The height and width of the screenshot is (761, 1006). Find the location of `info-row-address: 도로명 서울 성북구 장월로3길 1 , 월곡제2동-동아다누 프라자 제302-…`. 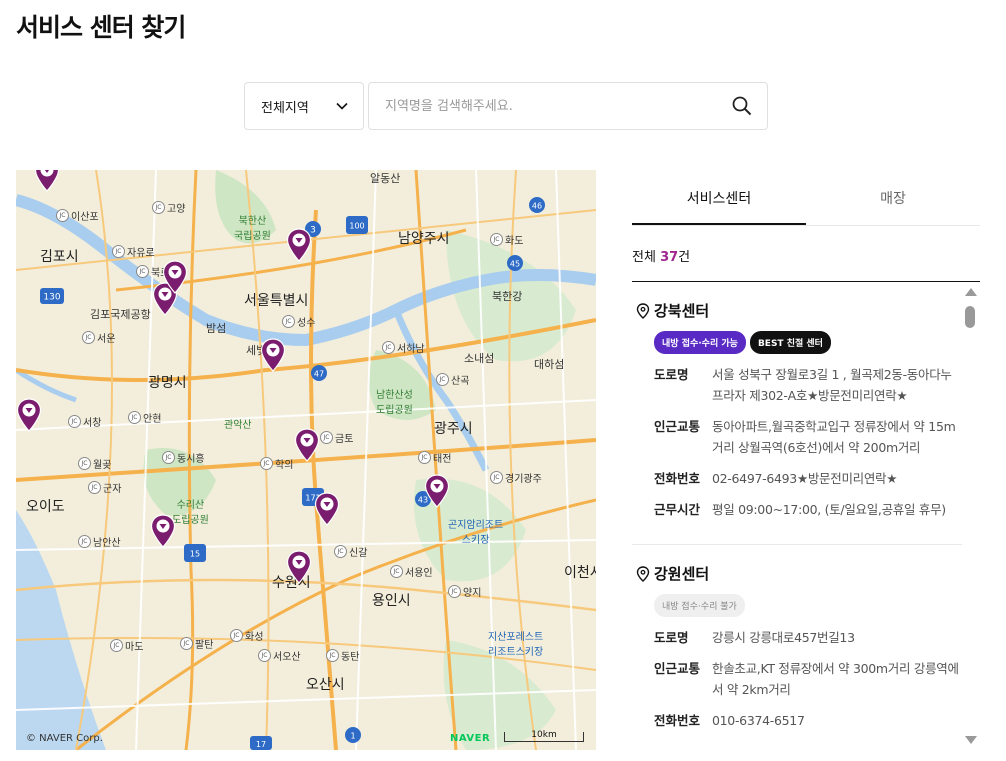

info-row-address: 도로명 서울 성북구 장월로3길 1 , 월곡제2동-동아다누 프라자 제302-… is located at coordinates (803, 385).